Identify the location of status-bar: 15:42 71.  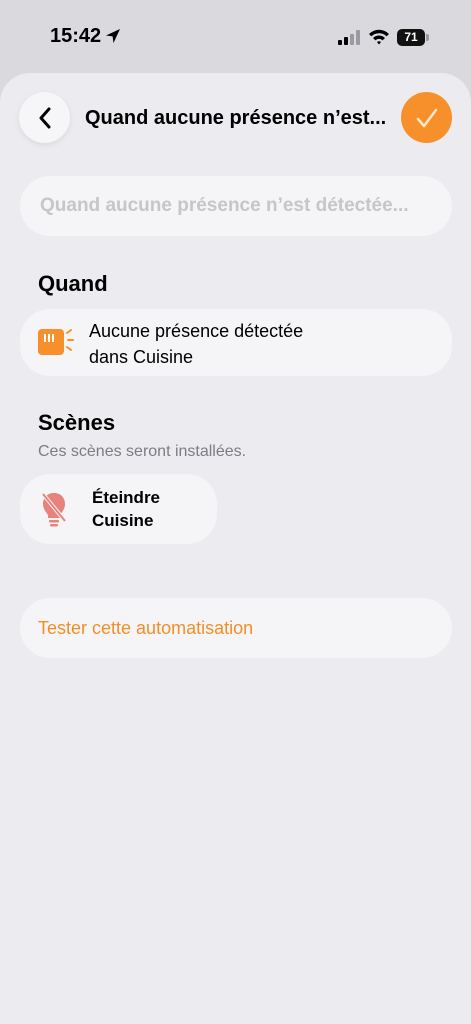
(235, 36).